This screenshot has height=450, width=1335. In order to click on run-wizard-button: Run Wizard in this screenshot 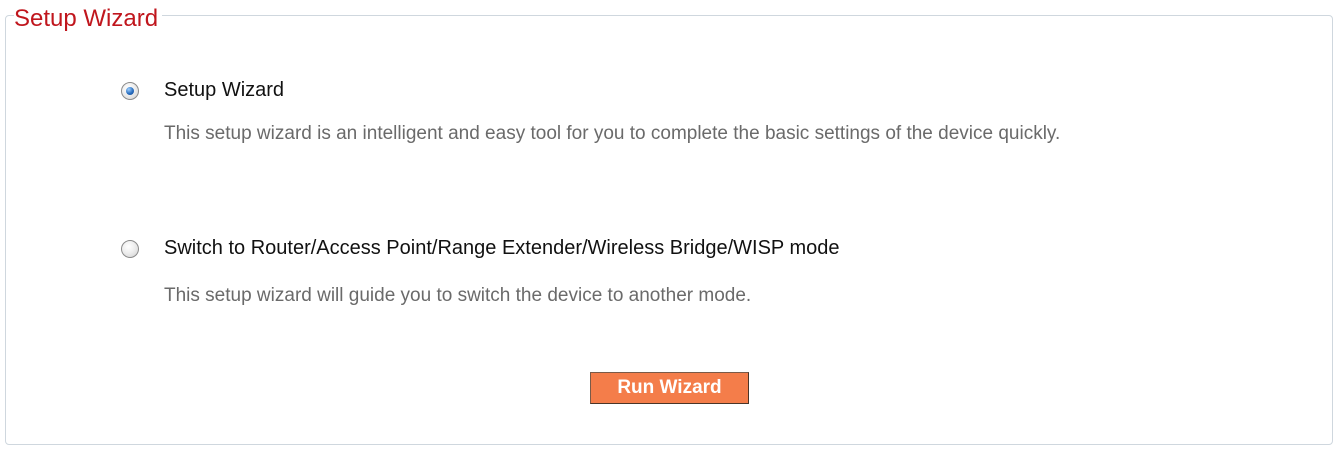, I will do `click(669, 388)`.